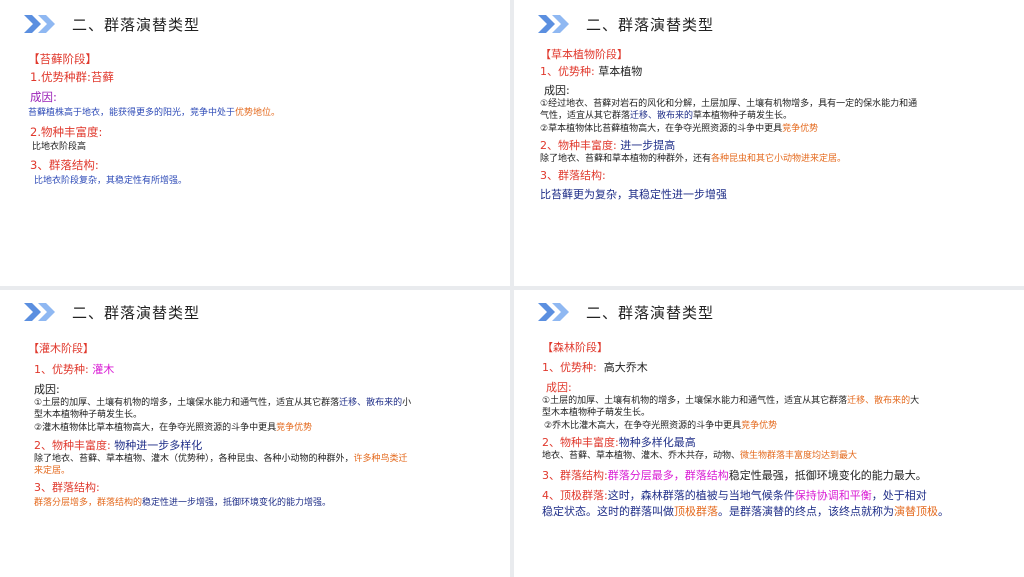  I want to click on cause-2: ②乔木比灌木高大，在争夺光照资源的斗争中更具竞争优势, so click(778, 427).